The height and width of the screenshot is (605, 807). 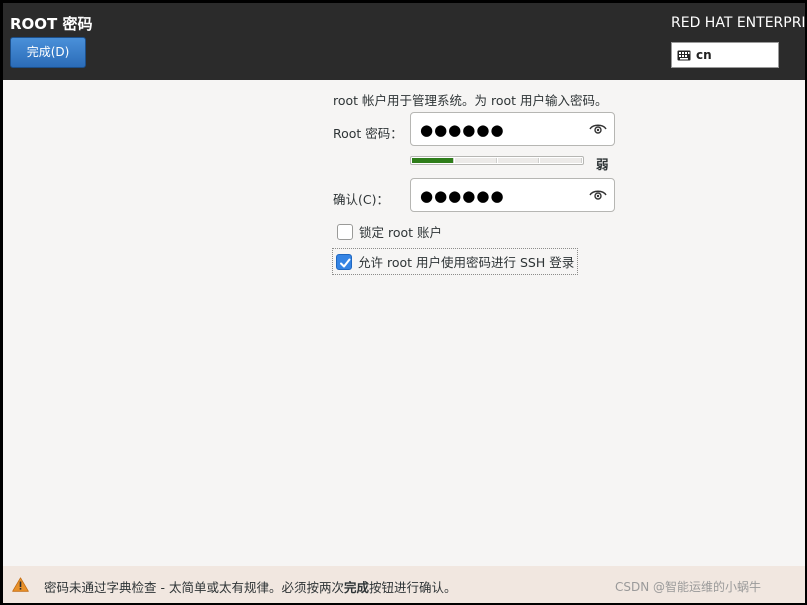 I want to click on root-password-value: ●●●●●●, so click(x=462, y=130).